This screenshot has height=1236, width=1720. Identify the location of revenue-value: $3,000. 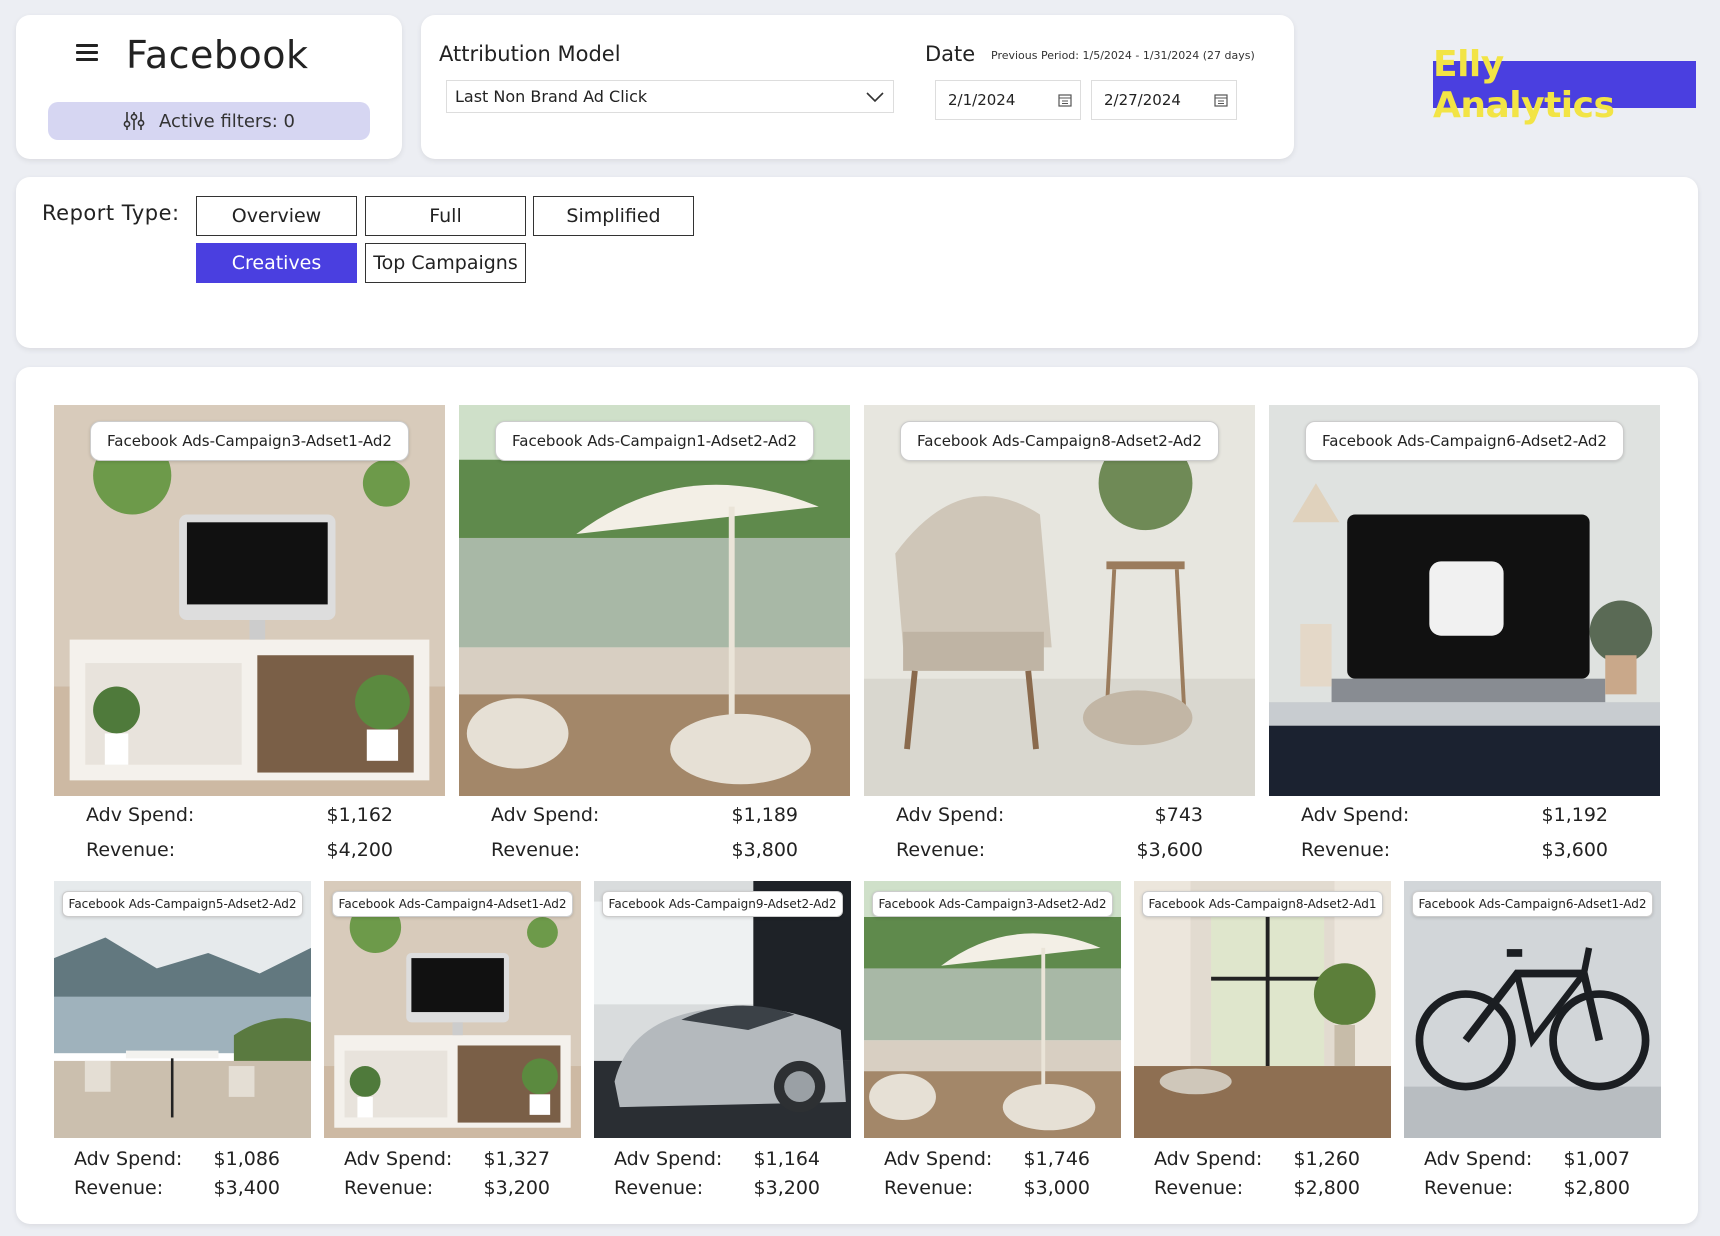
(1056, 1188).